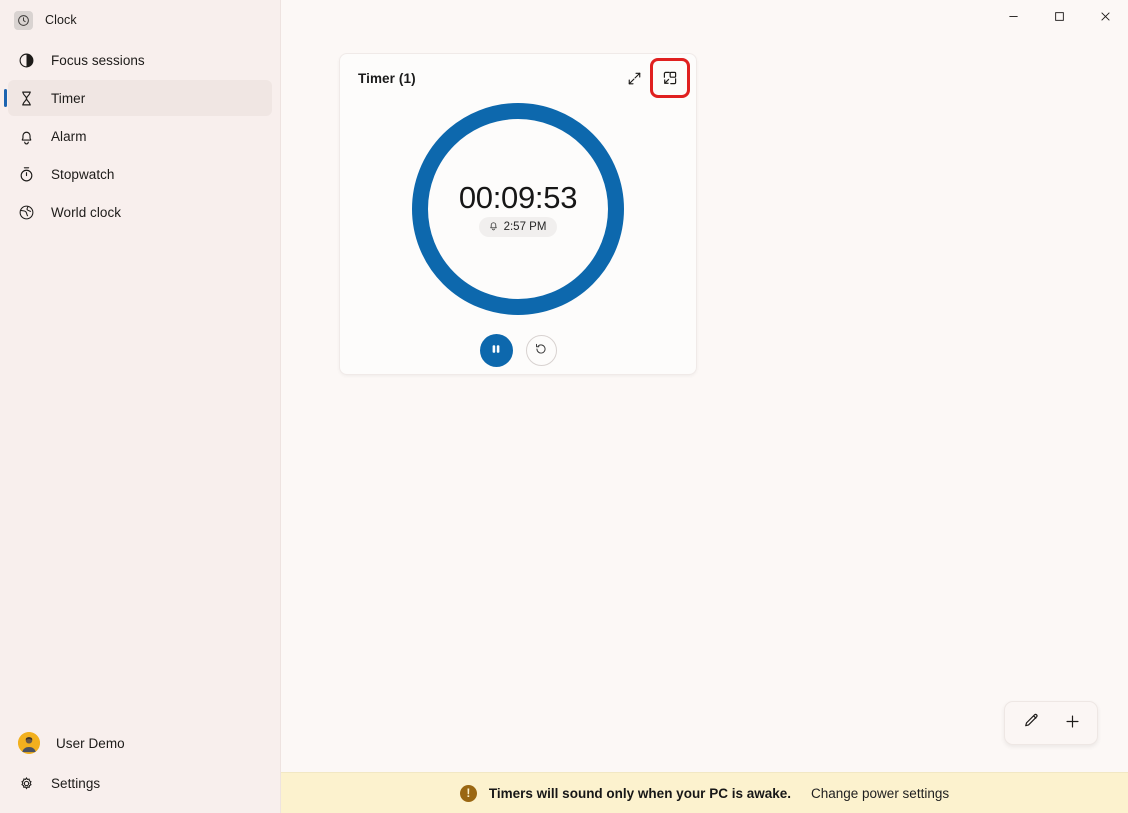 Image resolution: width=1128 pixels, height=813 pixels. What do you see at coordinates (670, 78) in the screenshot?
I see `compact-overlay-icon` at bounding box center [670, 78].